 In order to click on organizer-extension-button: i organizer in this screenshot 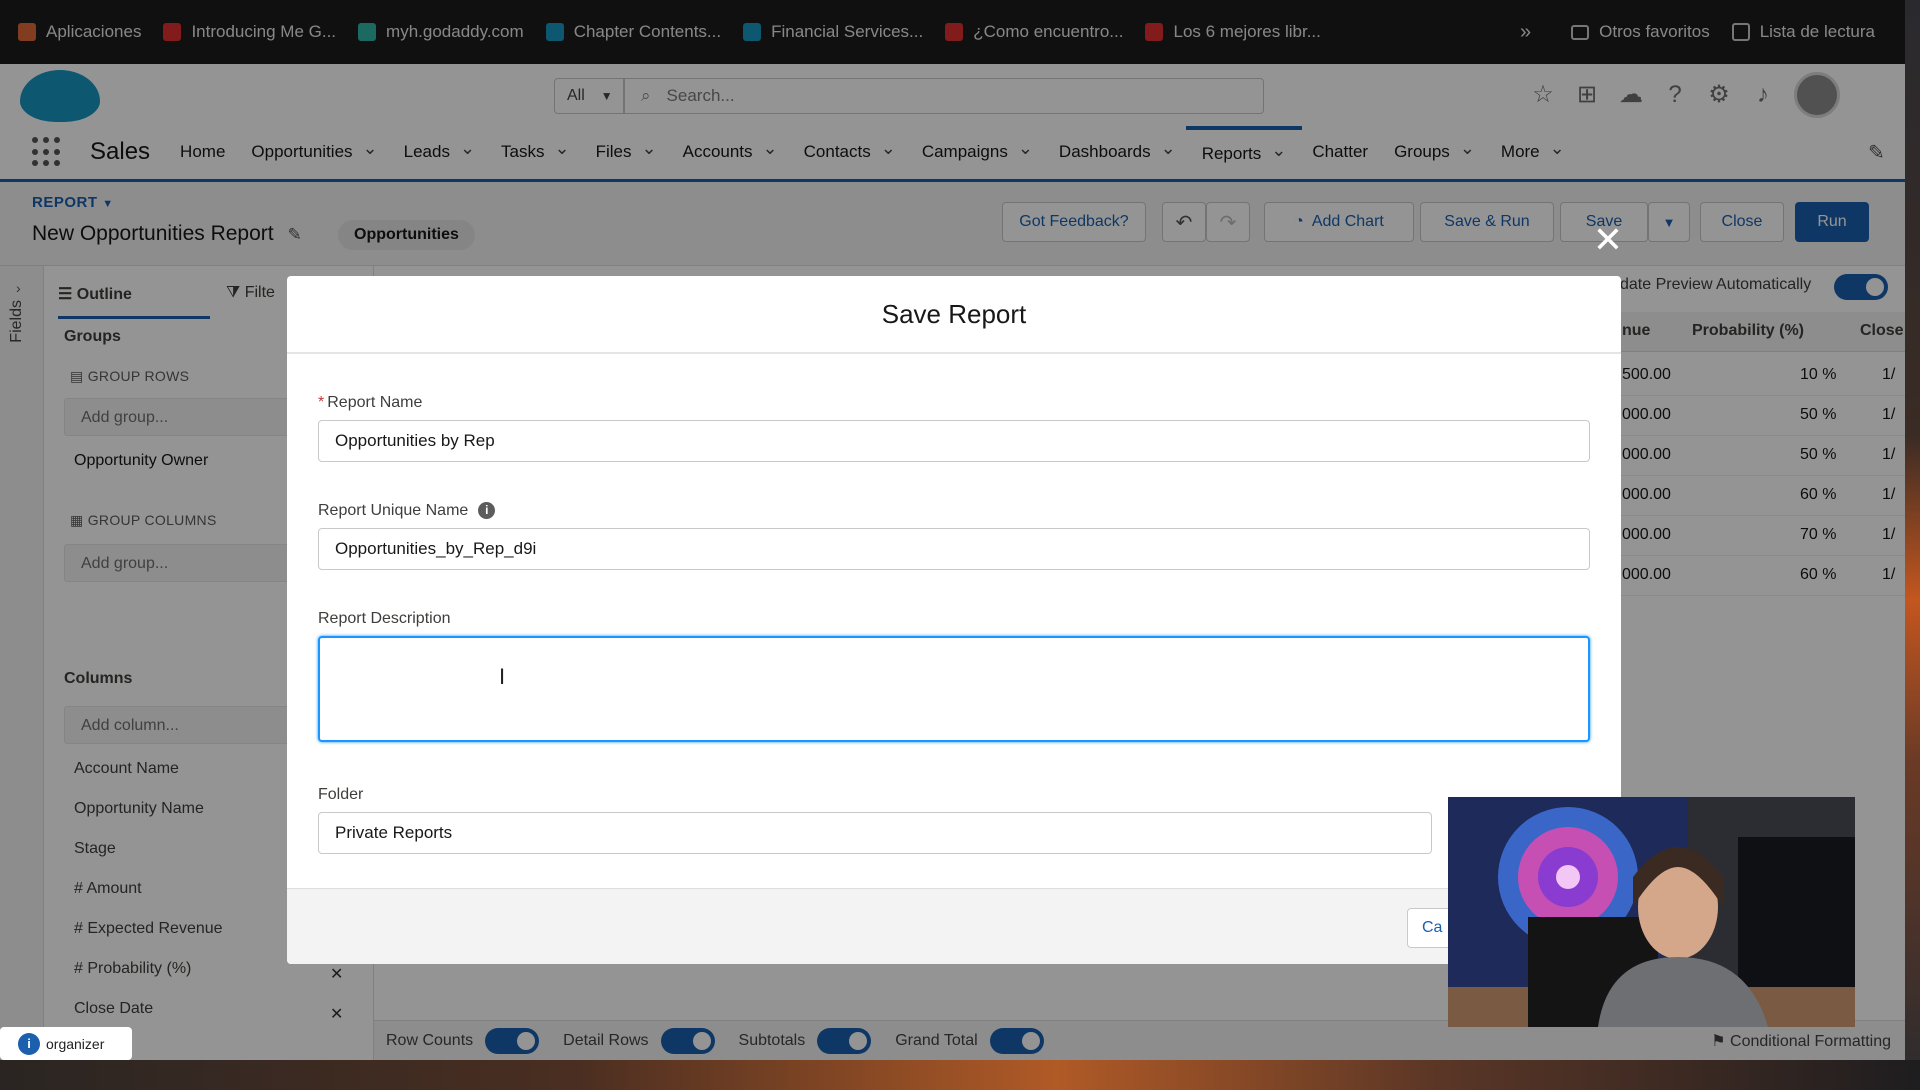, I will do `click(66, 1043)`.